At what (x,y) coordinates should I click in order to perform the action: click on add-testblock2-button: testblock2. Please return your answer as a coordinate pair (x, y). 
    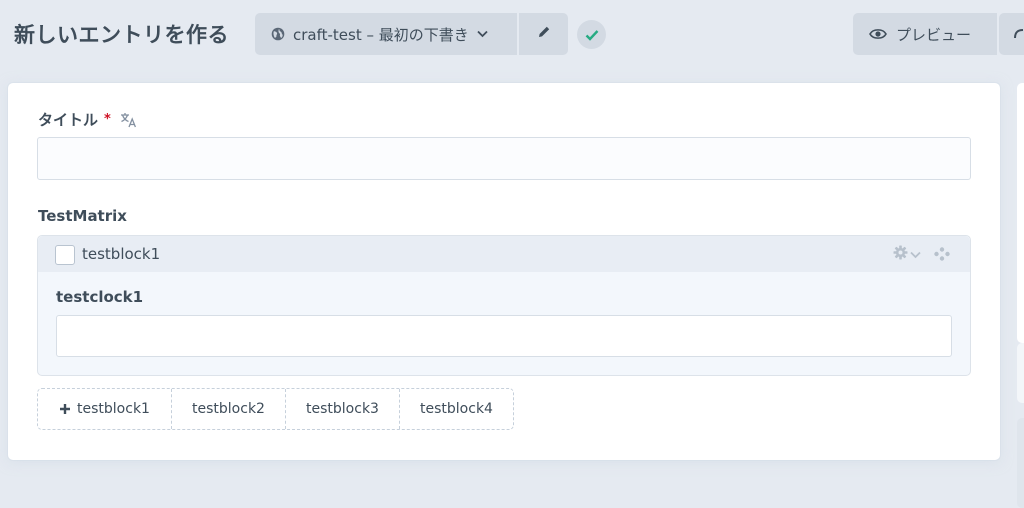
    Looking at the image, I should click on (229, 409).